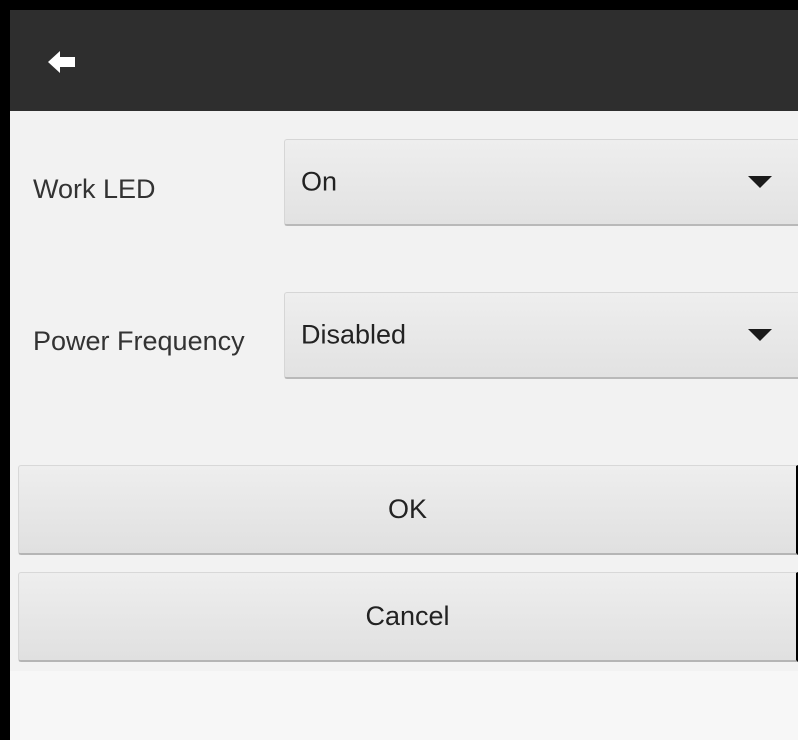 This screenshot has width=798, height=740. I want to click on work-led-selected-value: On, so click(319, 181).